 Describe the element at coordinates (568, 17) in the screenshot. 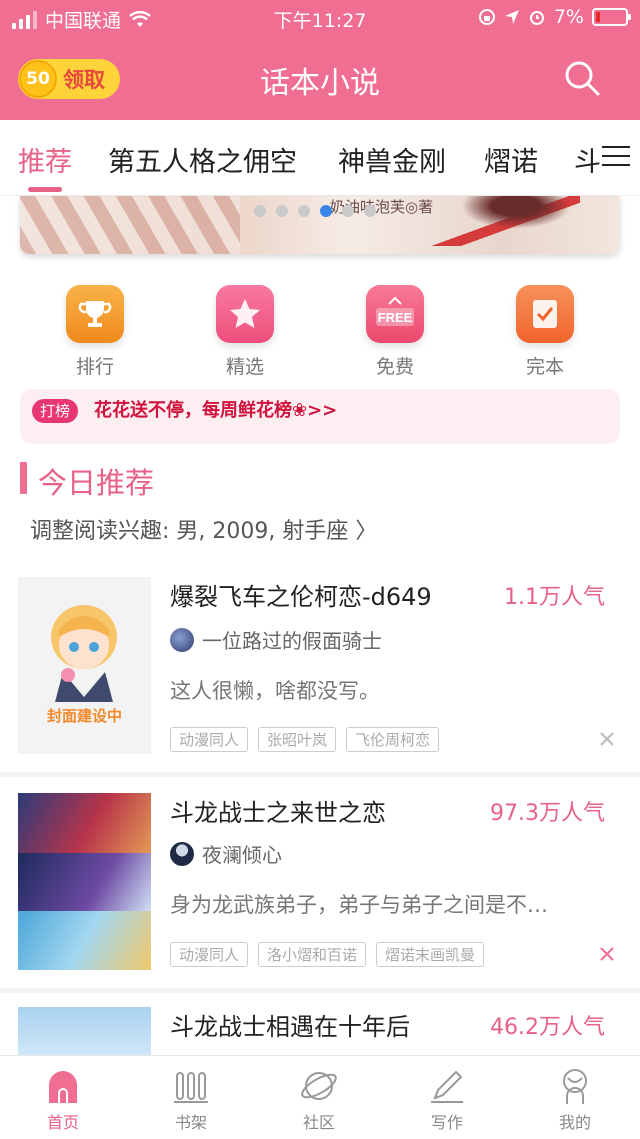

I see `battery-percent: 7%` at that location.